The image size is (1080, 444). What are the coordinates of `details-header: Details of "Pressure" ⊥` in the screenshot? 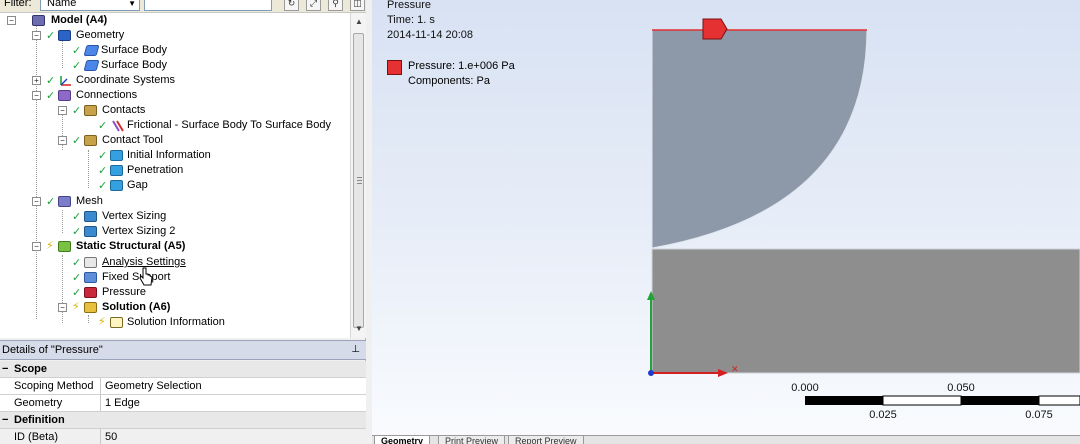 It's located at (183, 350).